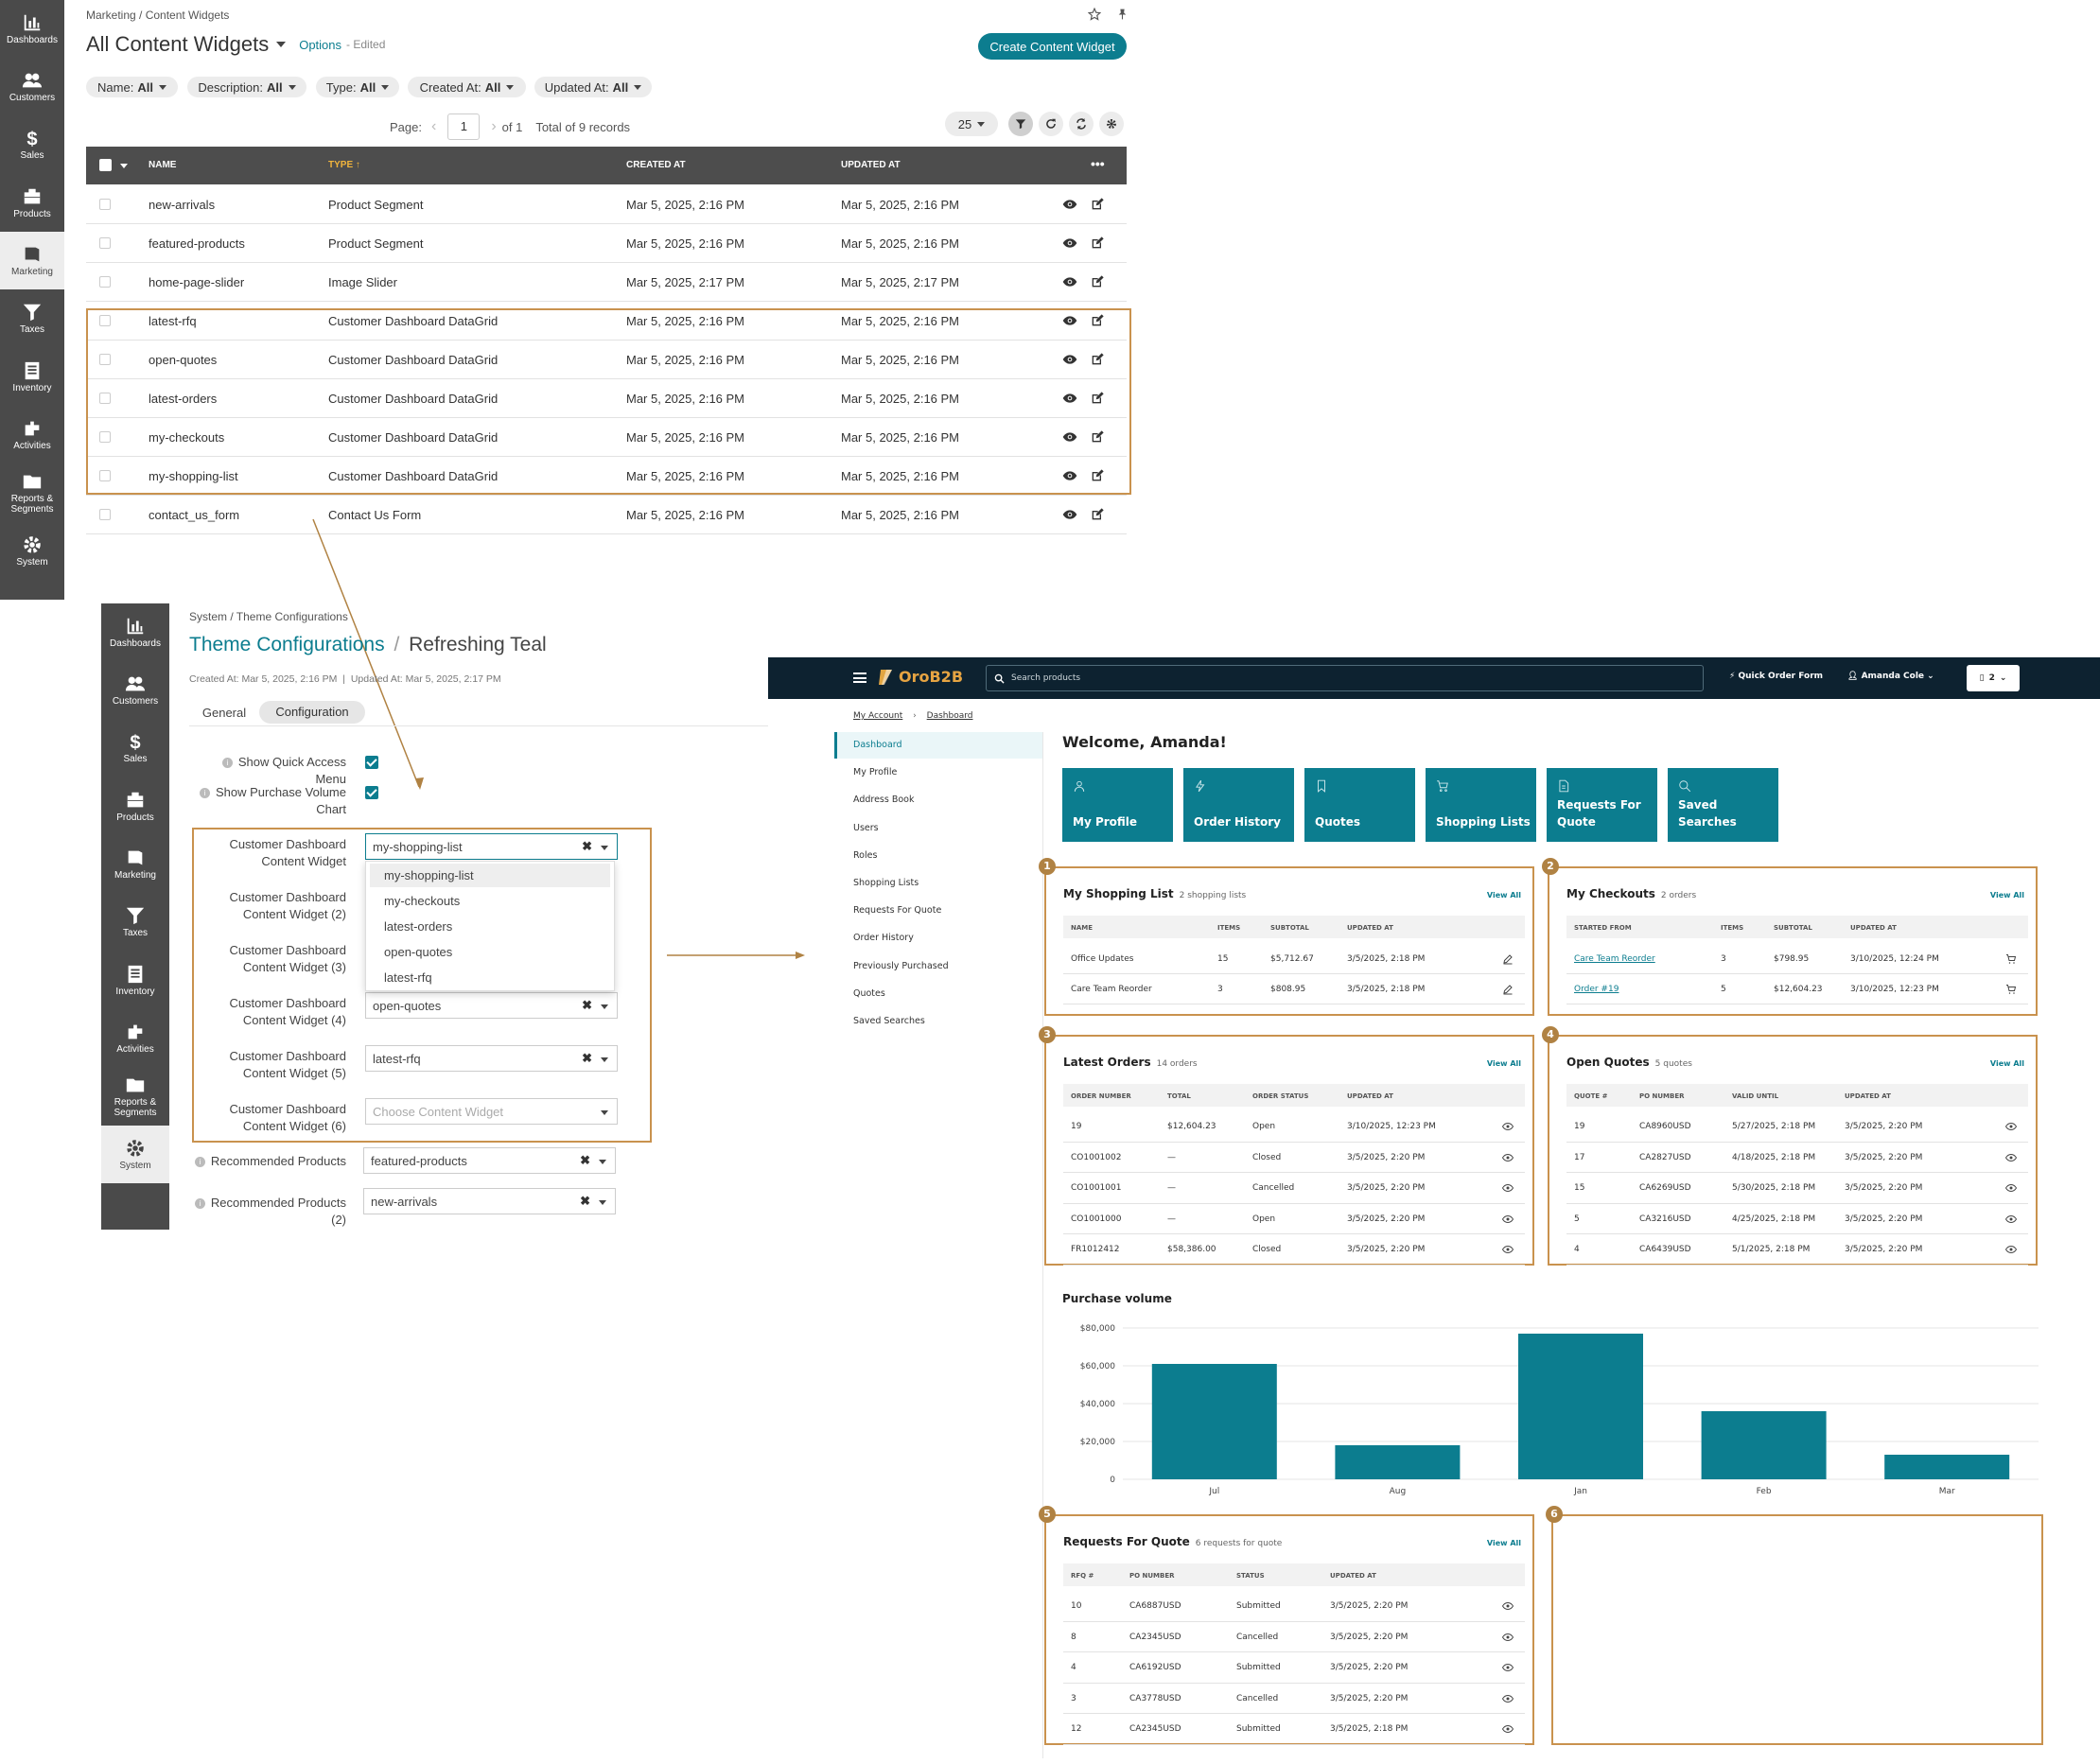 The height and width of the screenshot is (1764, 2100). Describe the element at coordinates (1294, 1219) in the screenshot. I see `table-row: CO1001000— Open 3/5/2025, 2:20 PM` at that location.